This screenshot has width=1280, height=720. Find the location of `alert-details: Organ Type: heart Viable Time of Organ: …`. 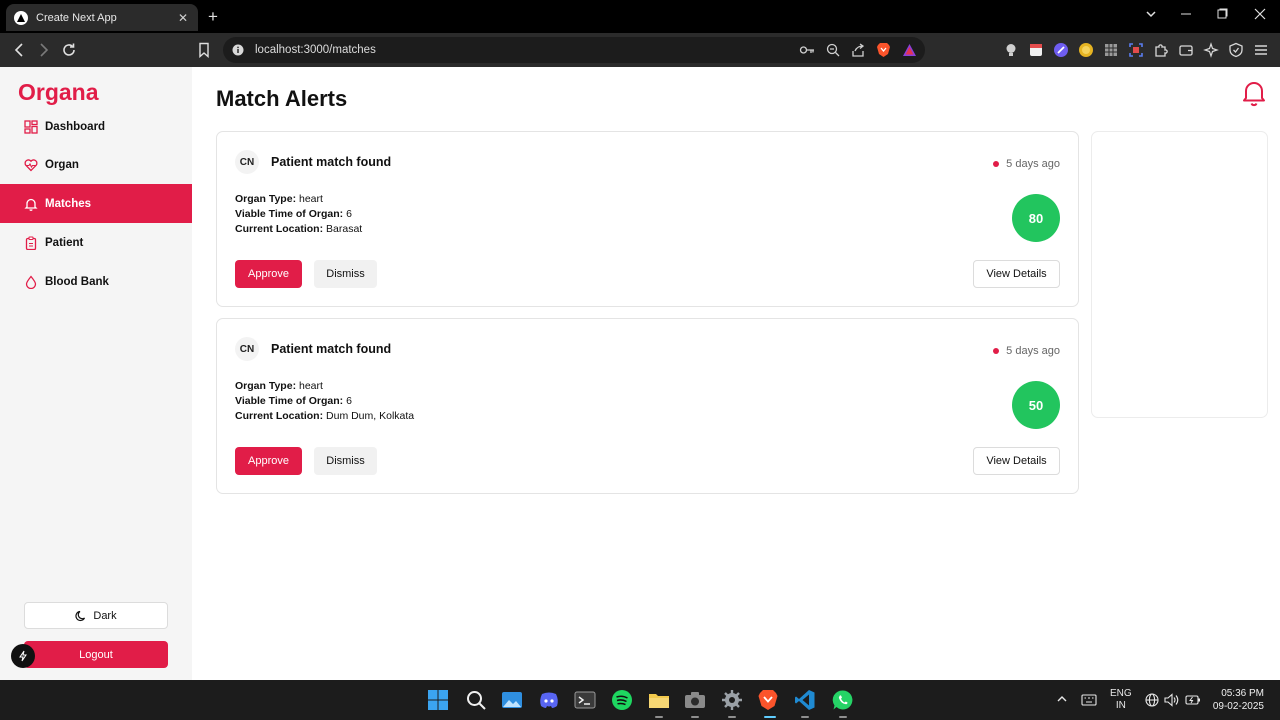

alert-details: Organ Type: heart Viable Time of Organ: … is located at coordinates (324, 401).